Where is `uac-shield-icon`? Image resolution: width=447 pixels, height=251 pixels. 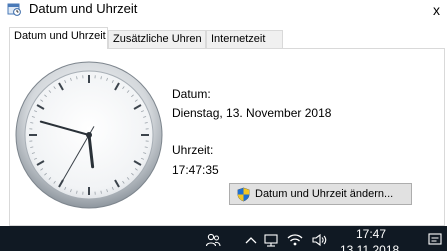 uac-shield-icon is located at coordinates (243, 194).